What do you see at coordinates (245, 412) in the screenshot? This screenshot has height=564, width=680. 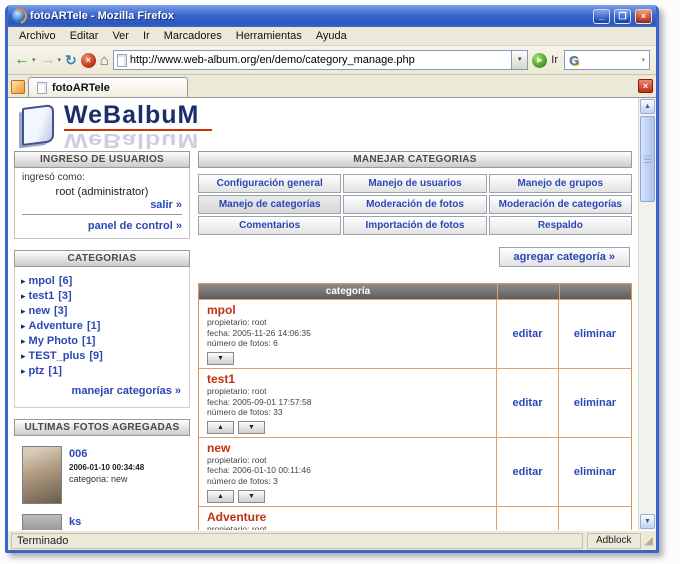 I see `category-photo-count: número de fotos: 33` at bounding box center [245, 412].